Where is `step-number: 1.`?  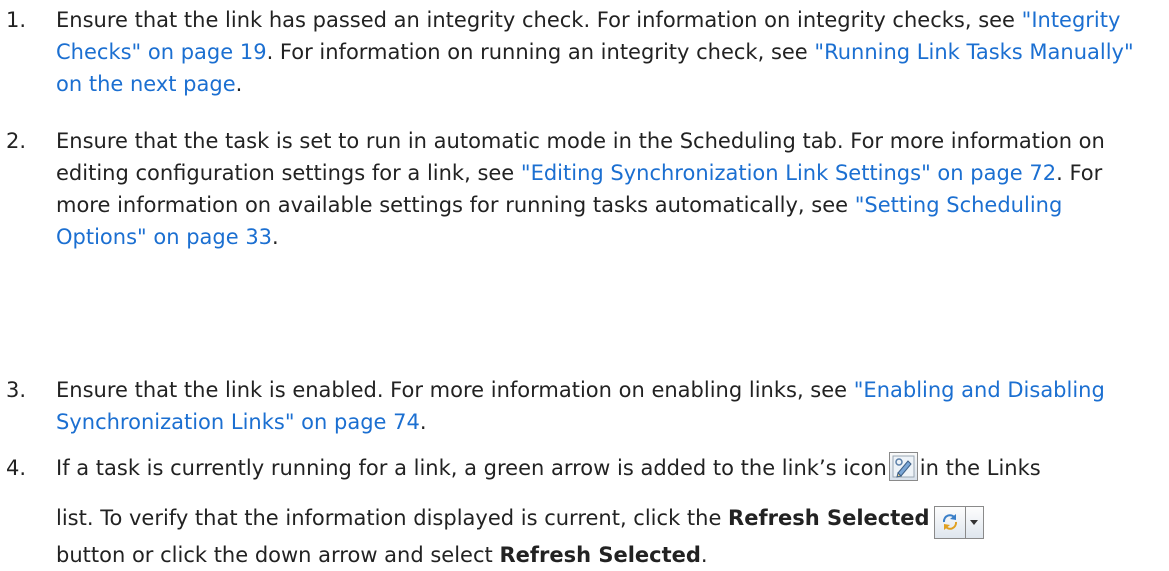 step-number: 1. is located at coordinates (16, 20).